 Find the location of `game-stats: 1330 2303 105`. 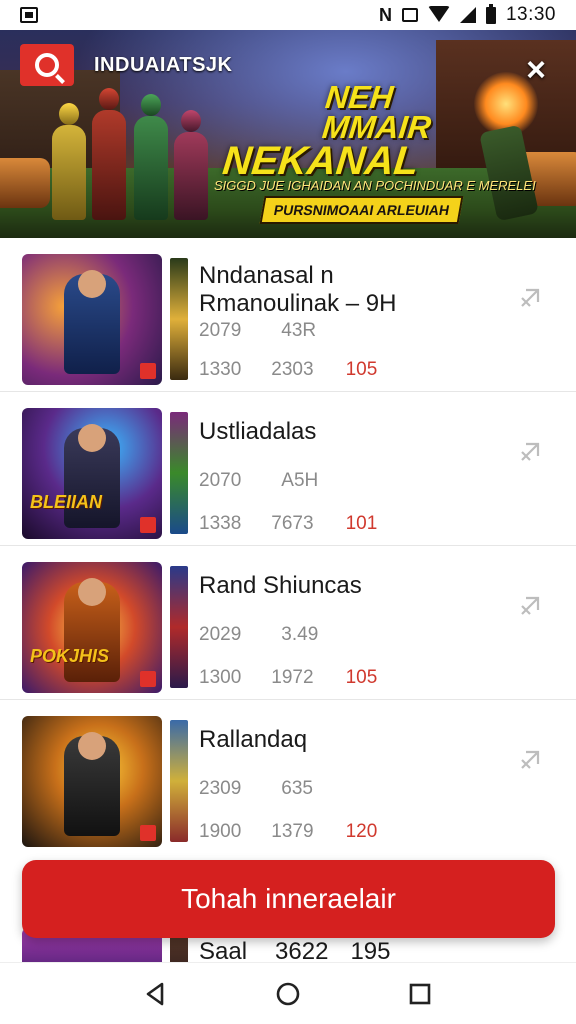

game-stats: 1330 2303 105 is located at coordinates (288, 370).